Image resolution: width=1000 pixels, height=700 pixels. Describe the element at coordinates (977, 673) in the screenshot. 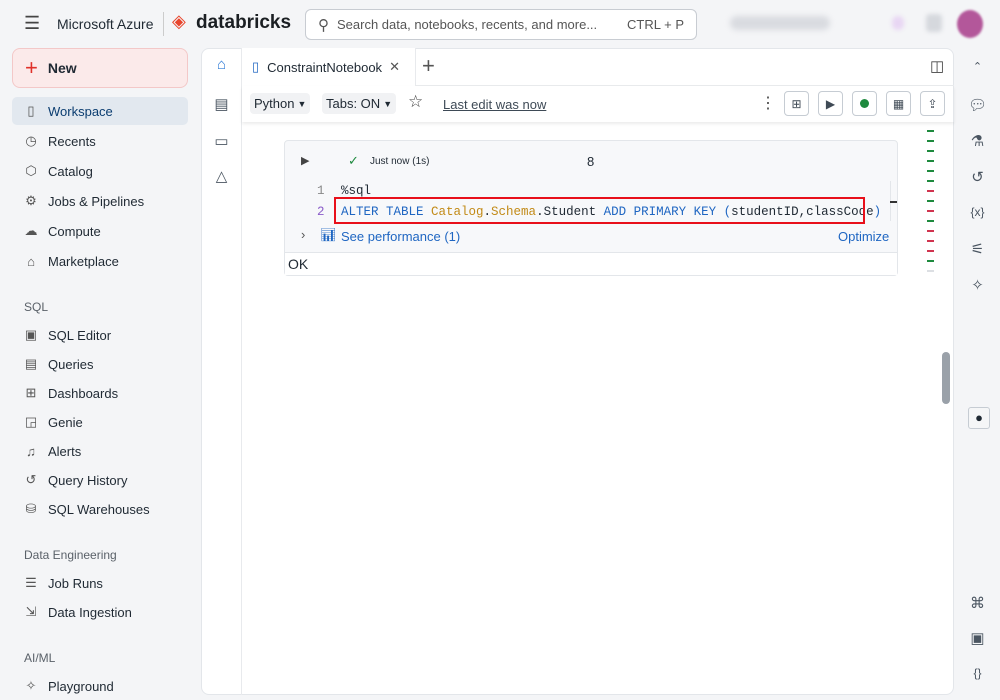

I see `code-braces-icon: {}` at that location.